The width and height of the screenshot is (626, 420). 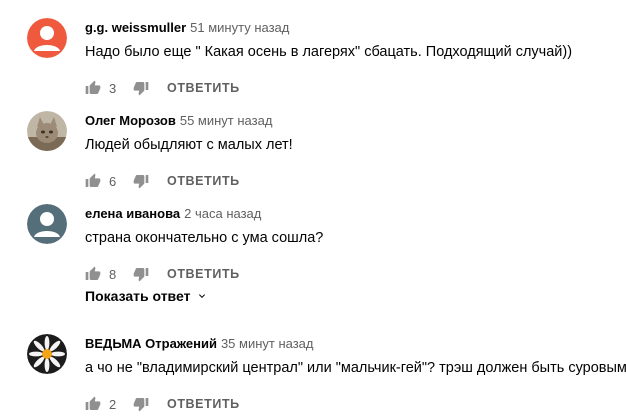 I want to click on comment-time: 35 минут назад, so click(x=267, y=343).